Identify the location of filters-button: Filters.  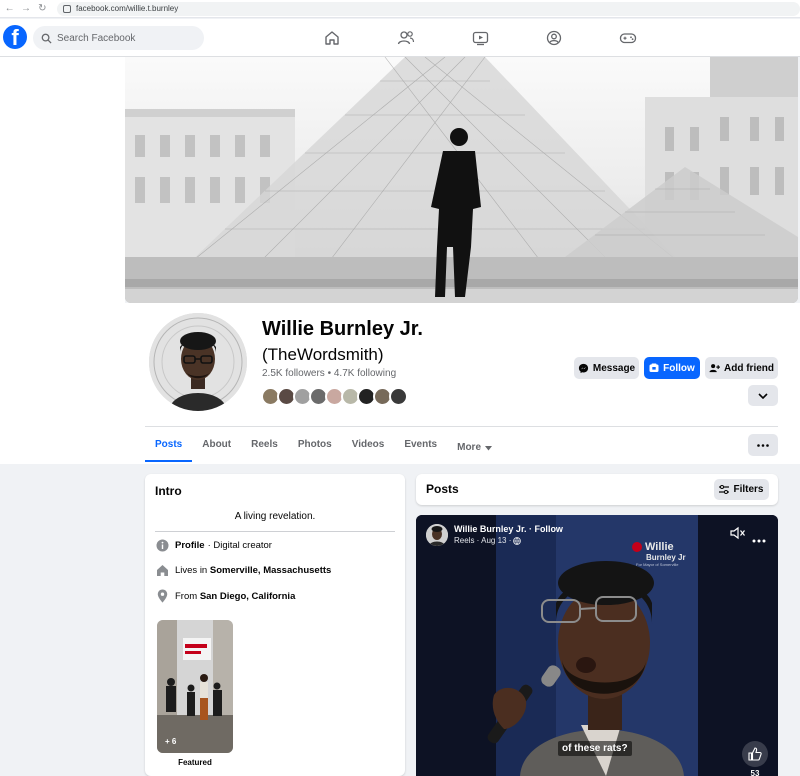
(741, 489).